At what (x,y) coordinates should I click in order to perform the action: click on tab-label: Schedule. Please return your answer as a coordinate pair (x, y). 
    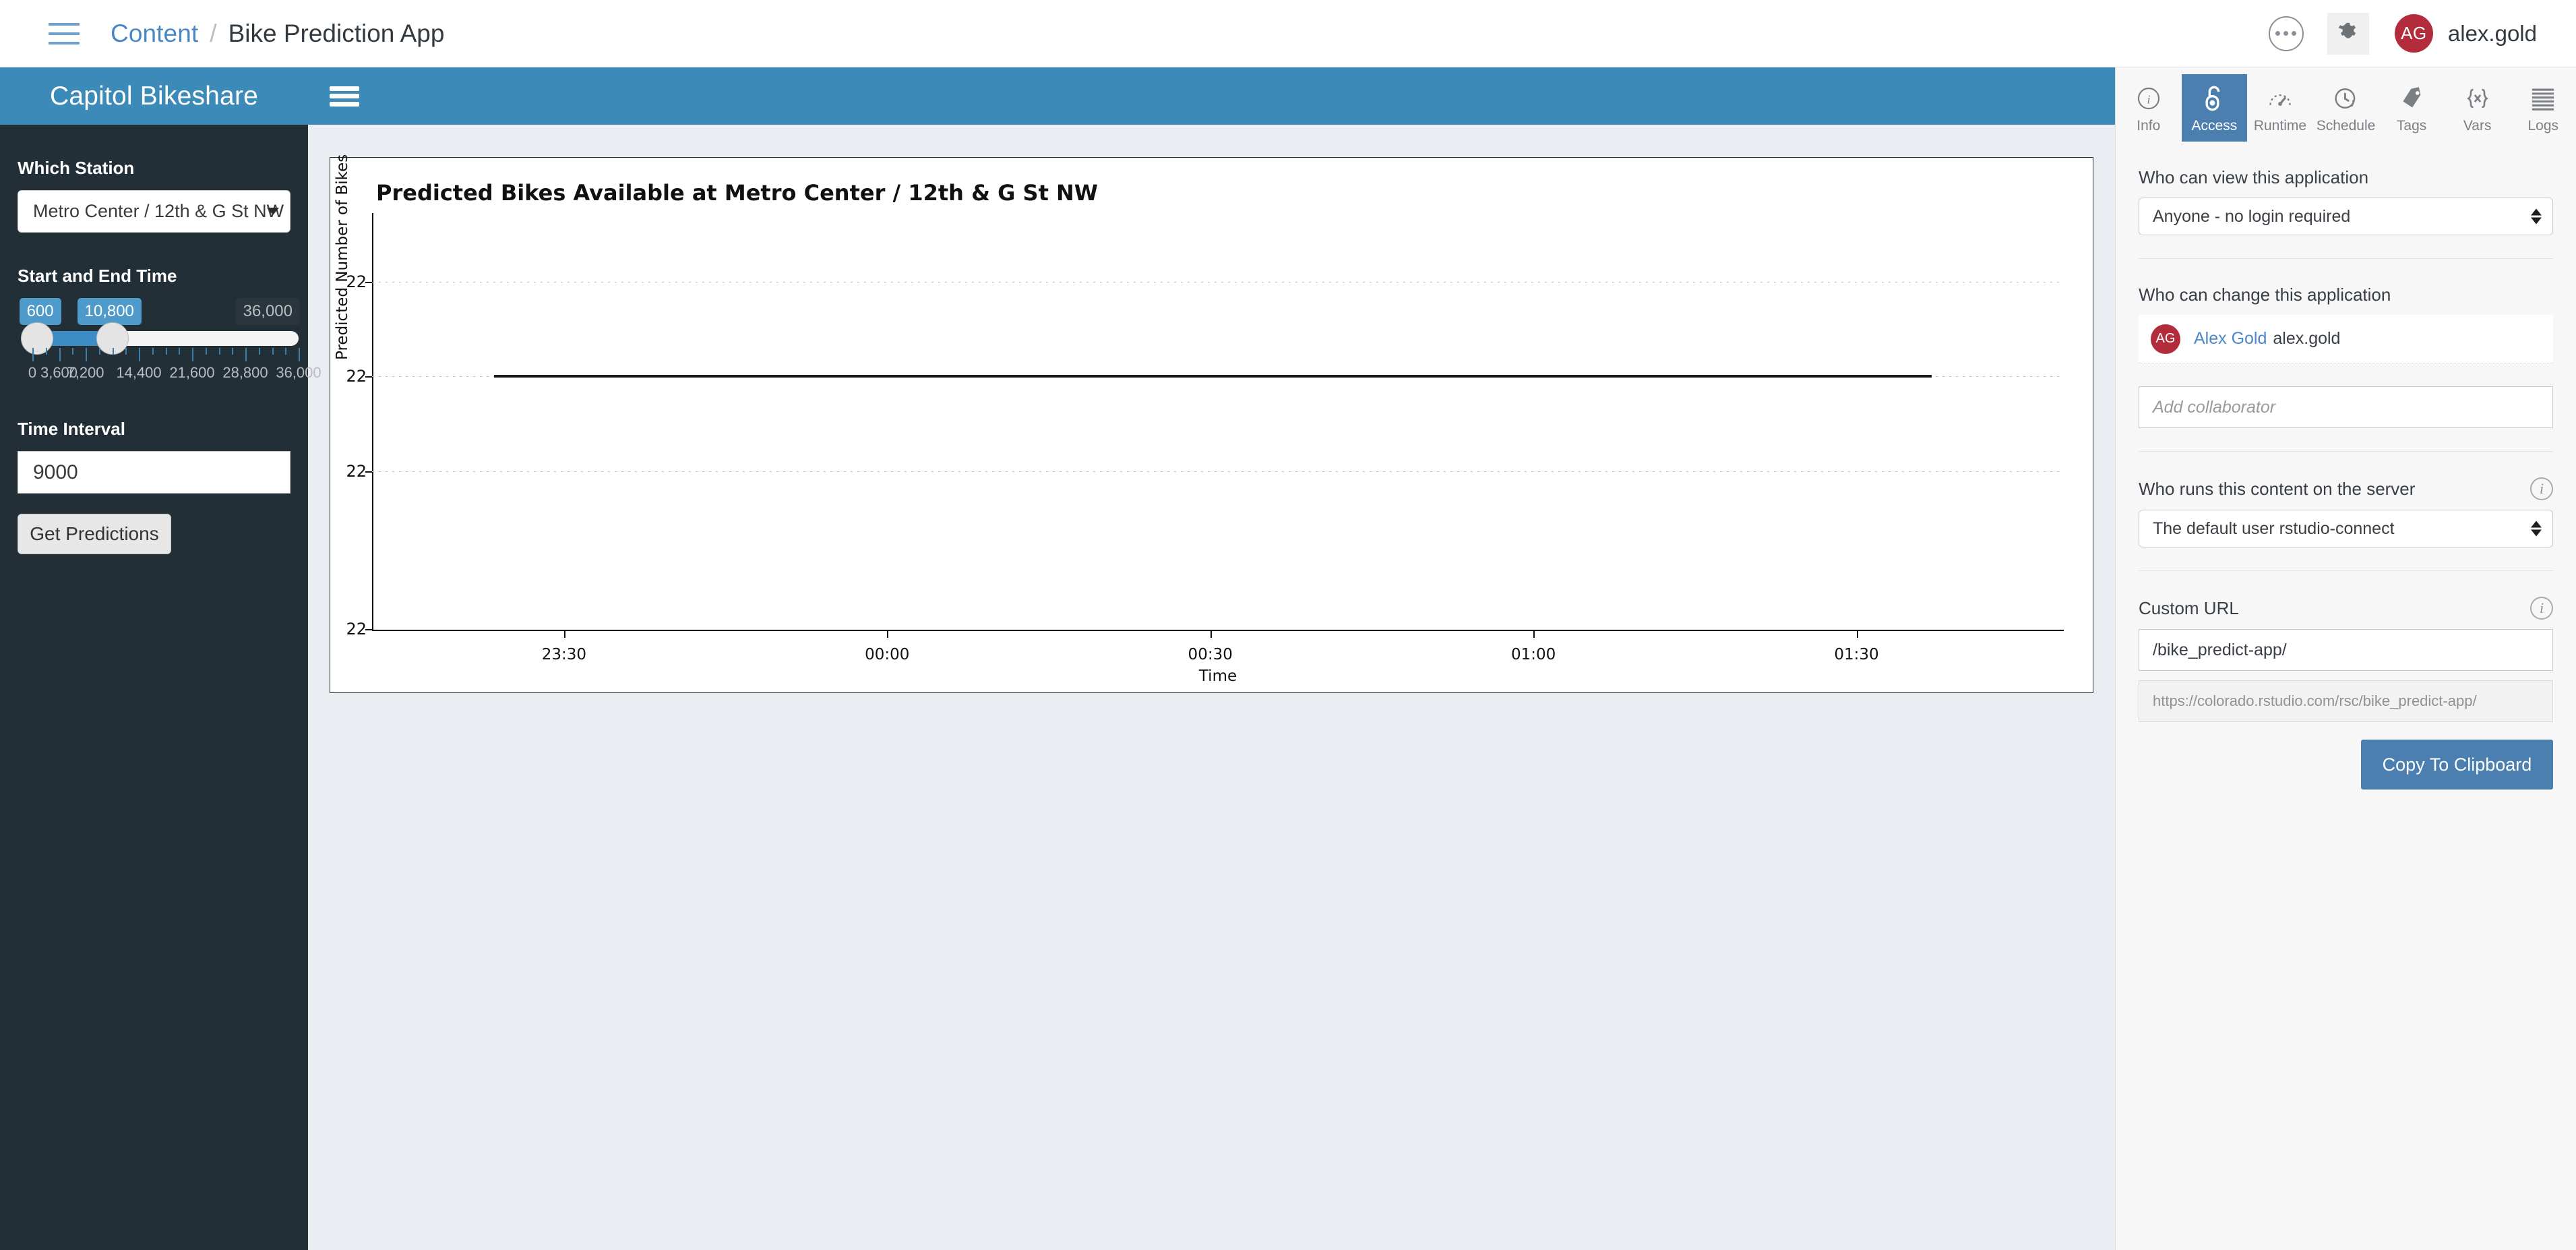
    Looking at the image, I should click on (2346, 126).